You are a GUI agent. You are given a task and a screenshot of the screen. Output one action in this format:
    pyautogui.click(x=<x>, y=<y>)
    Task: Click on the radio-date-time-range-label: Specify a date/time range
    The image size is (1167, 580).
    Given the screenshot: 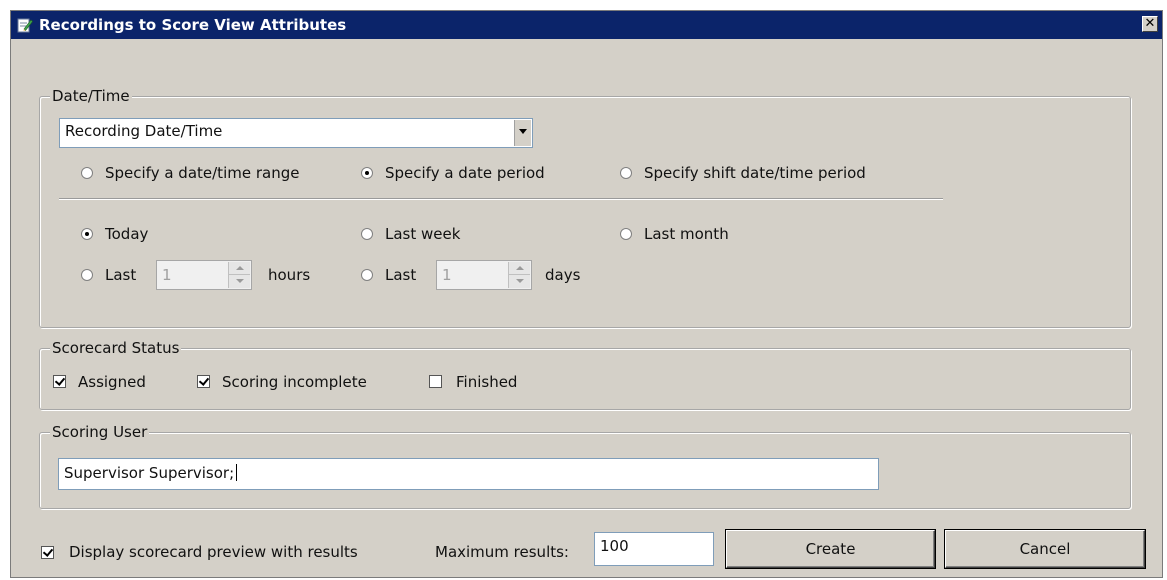 What is the action you would take?
    pyautogui.click(x=202, y=173)
    